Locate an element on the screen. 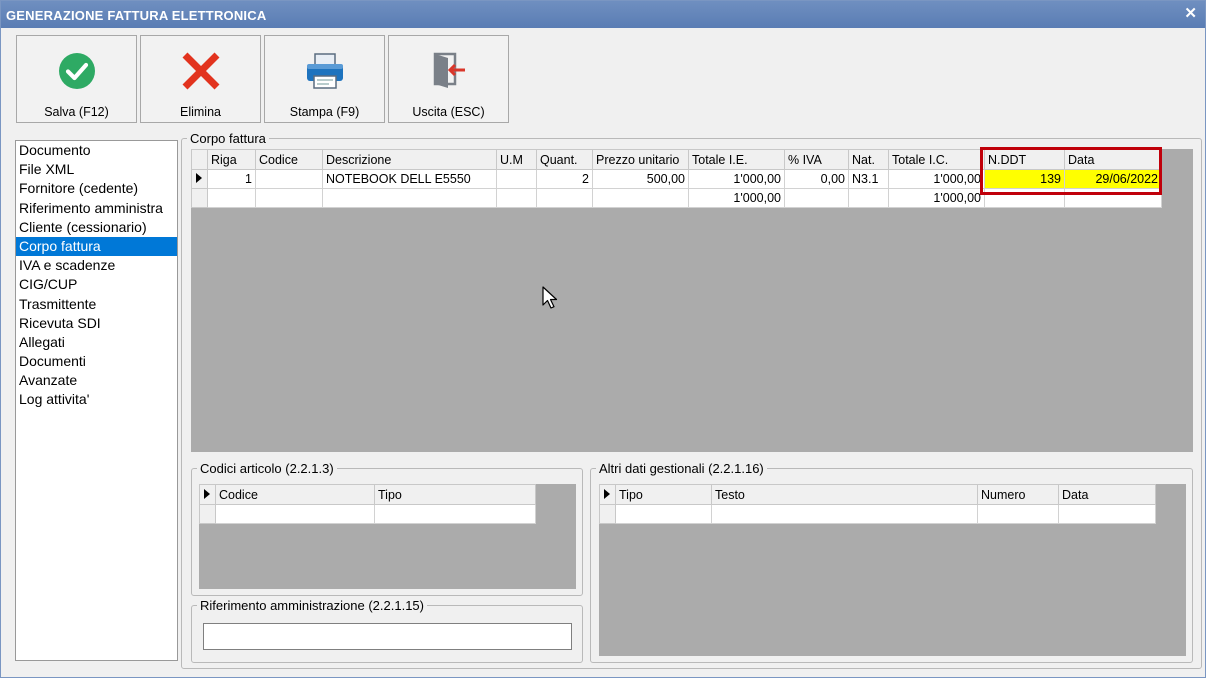 The image size is (1206, 678). cell-codice-articolo is located at coordinates (295, 514).